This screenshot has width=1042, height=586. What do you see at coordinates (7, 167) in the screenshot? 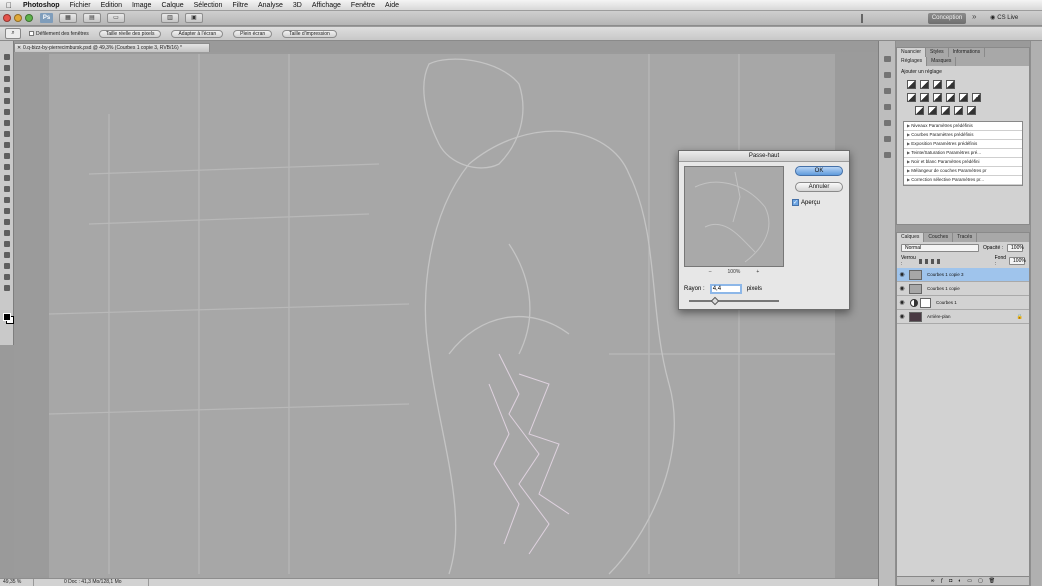
I see `eraser-tool-icon` at bounding box center [7, 167].